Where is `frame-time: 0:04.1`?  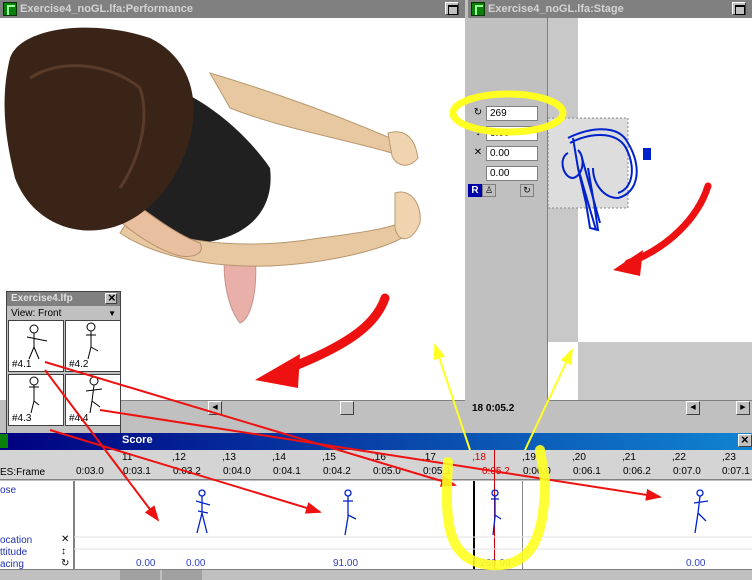 frame-time: 0:04.1 is located at coordinates (287, 471).